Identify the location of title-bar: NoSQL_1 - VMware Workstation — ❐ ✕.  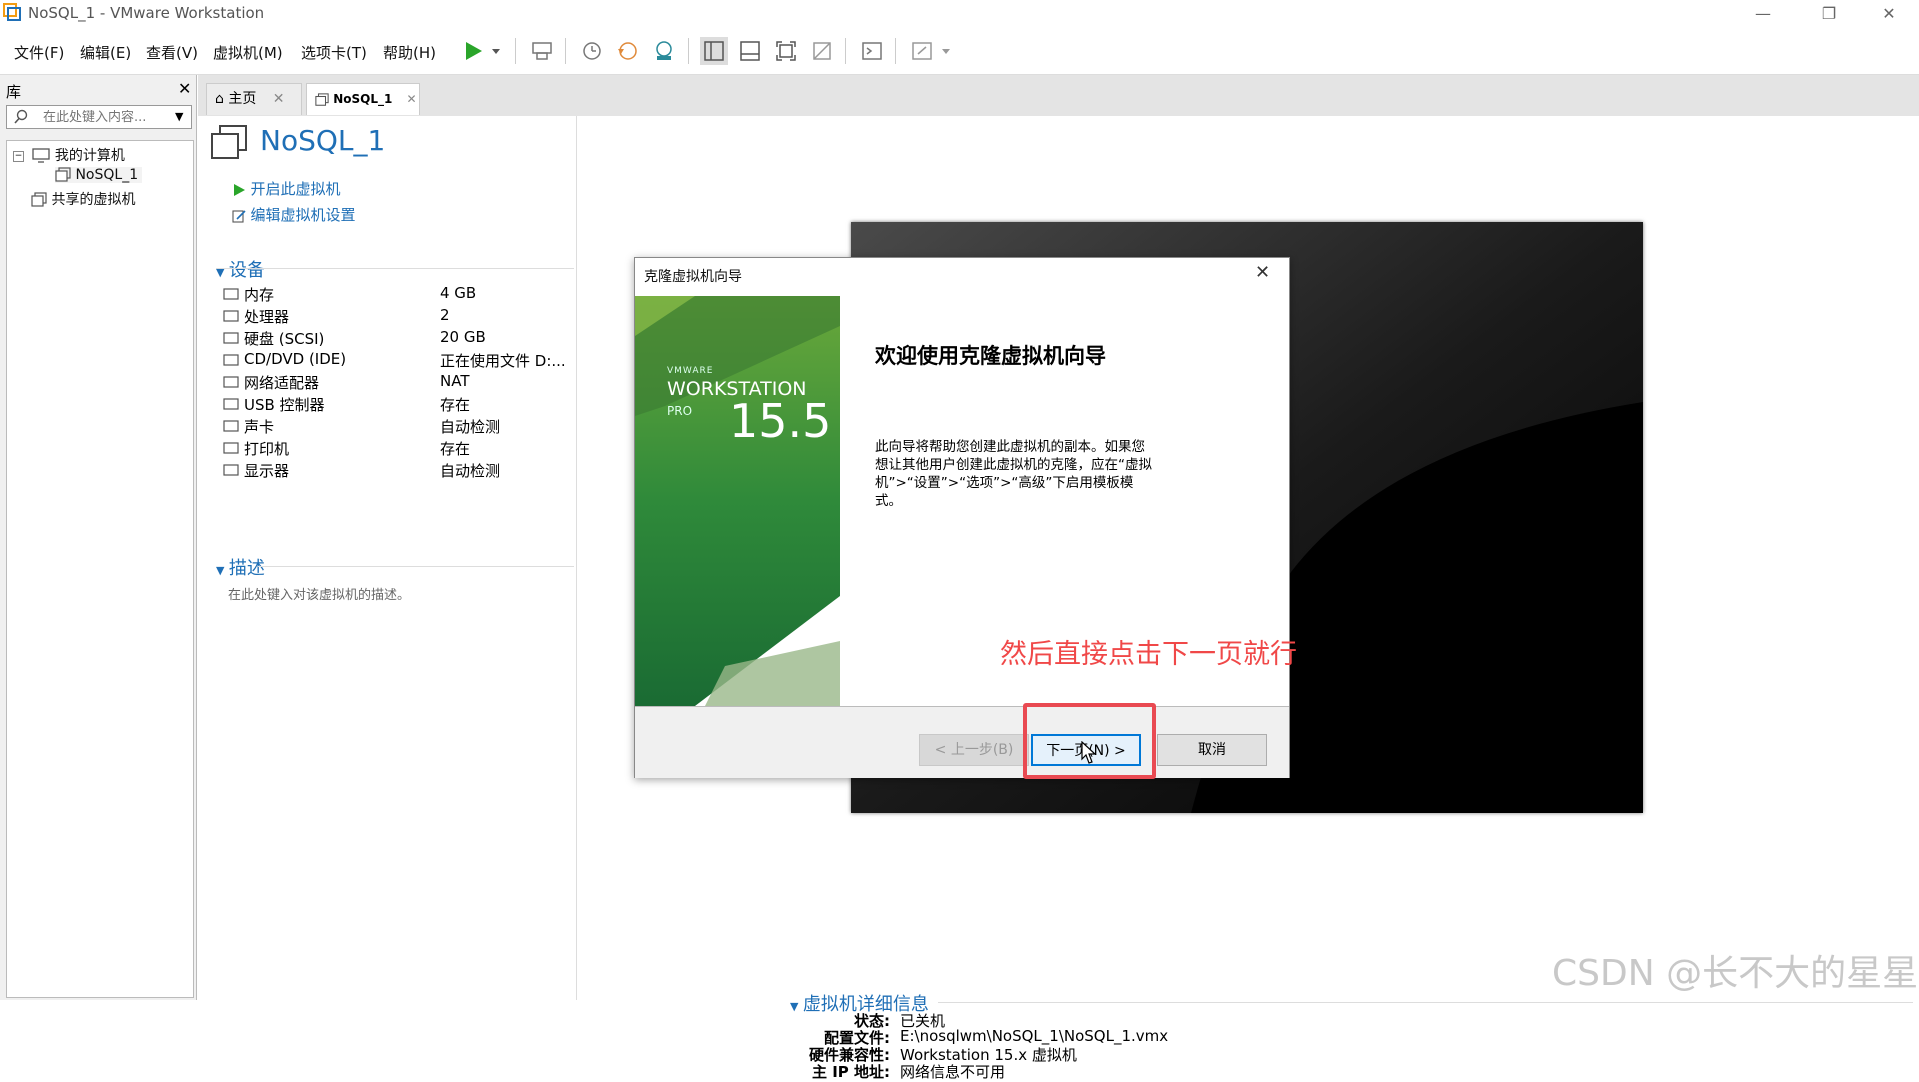
(959, 14).